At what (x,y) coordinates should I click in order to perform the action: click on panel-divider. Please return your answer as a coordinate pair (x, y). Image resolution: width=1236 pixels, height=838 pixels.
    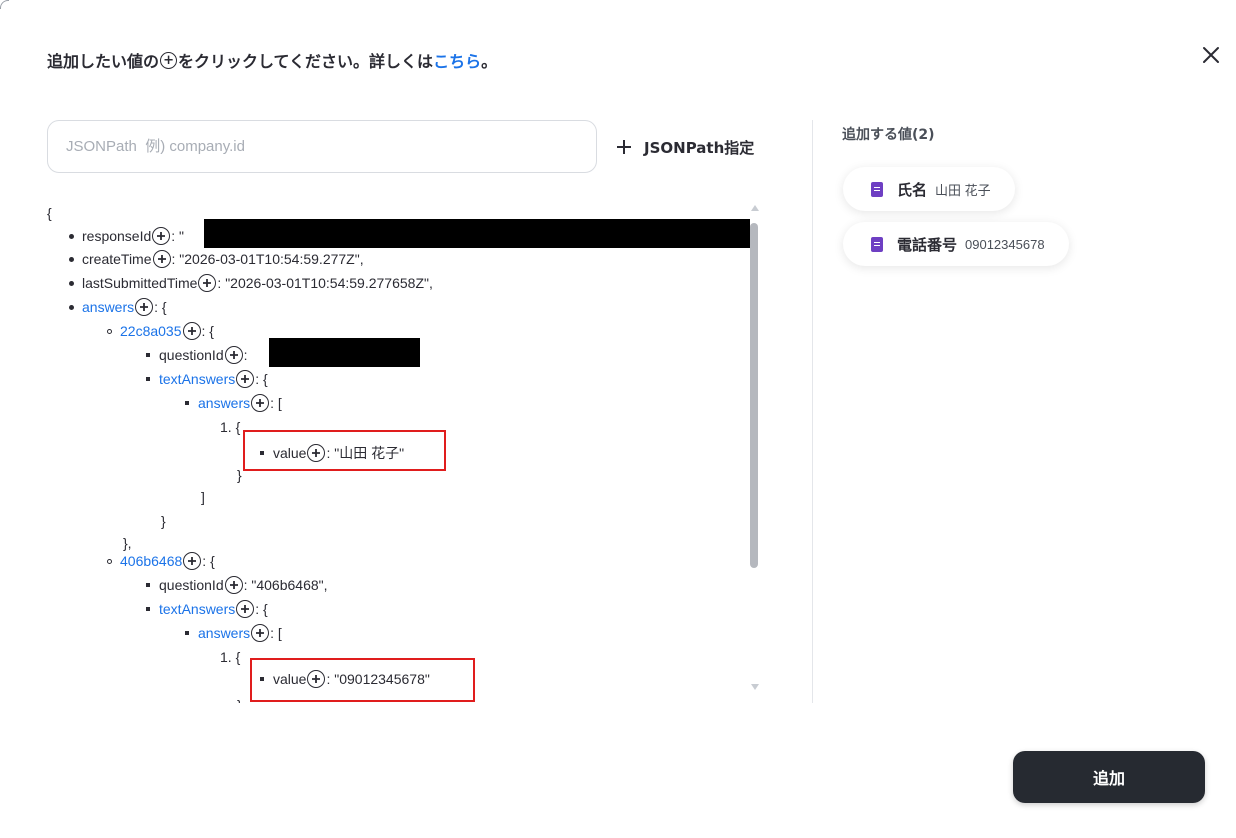
    Looking at the image, I should click on (812, 411).